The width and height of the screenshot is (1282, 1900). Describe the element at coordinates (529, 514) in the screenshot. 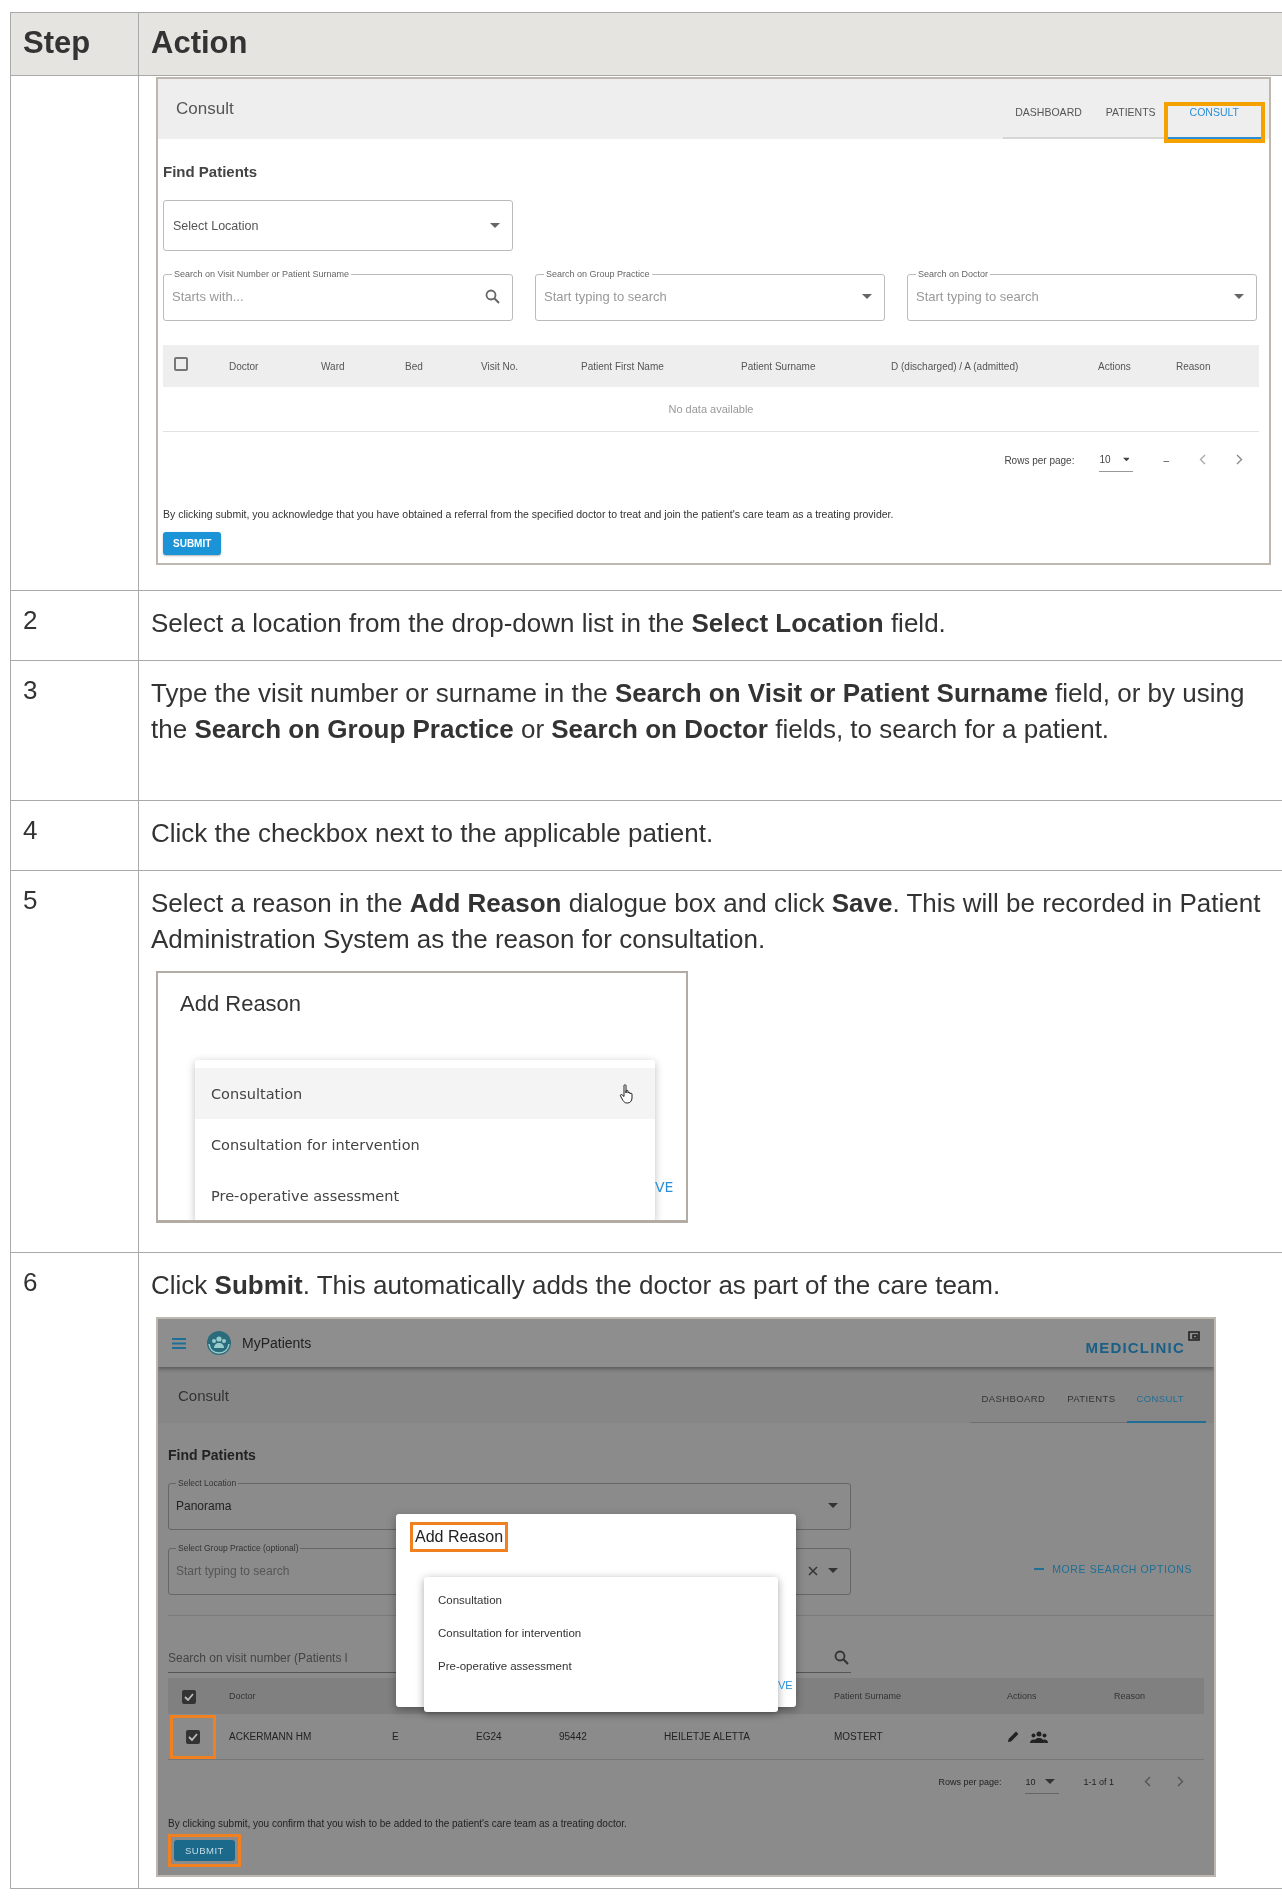

I see `disclaimer-text: By clicking submit, you acknowledge that you have obtained a referral from the specified doctor to treat and join the patient's care team as a treating provider.` at that location.